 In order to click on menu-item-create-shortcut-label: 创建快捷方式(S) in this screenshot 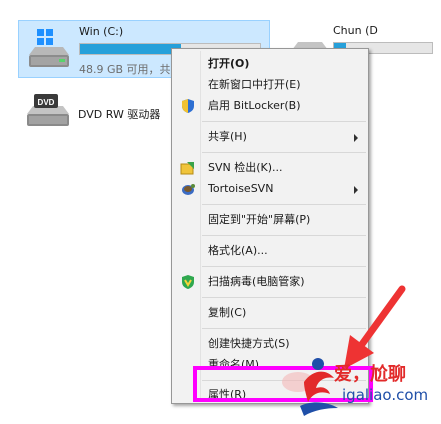, I will do `click(249, 343)`.